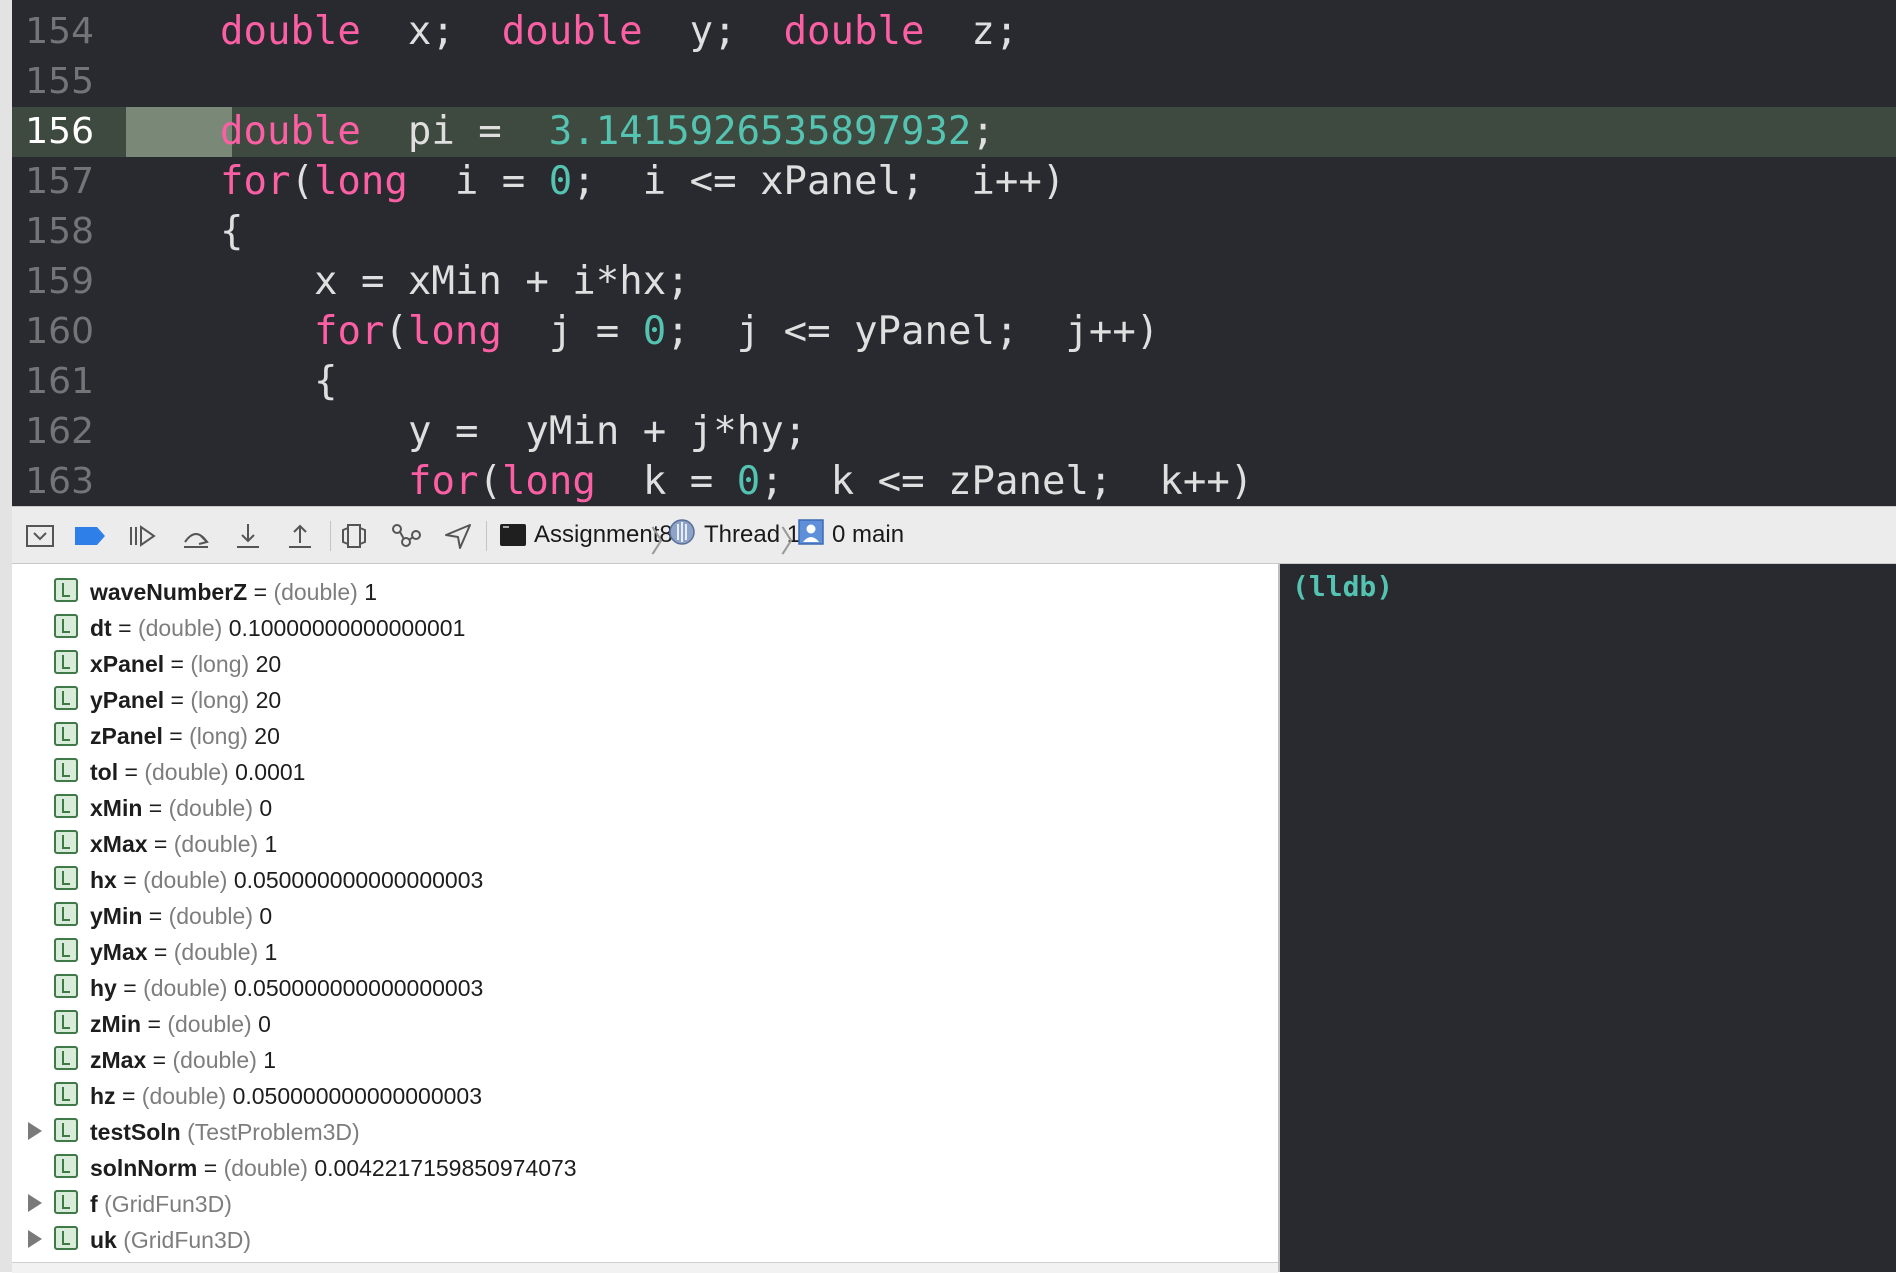  I want to click on variable-row: yPanel = (long) 20, so click(645, 700).